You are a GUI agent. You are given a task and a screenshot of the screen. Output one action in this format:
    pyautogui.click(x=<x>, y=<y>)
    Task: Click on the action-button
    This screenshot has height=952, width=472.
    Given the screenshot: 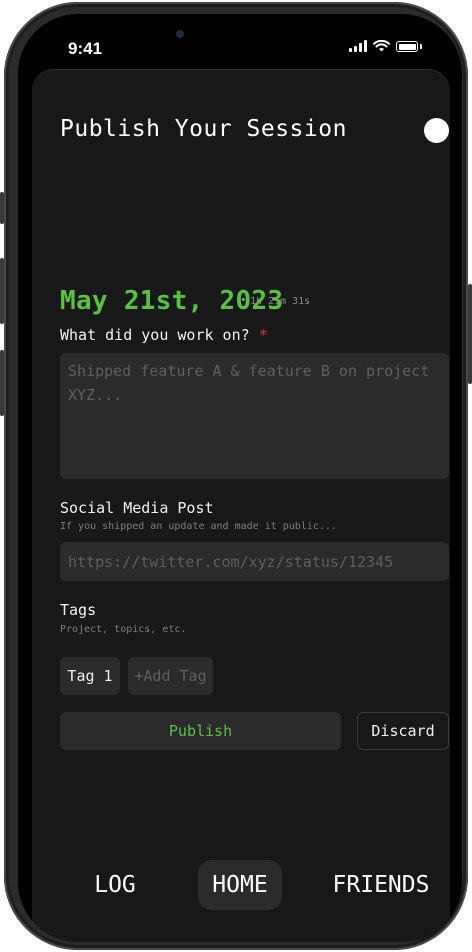 What is the action you would take?
    pyautogui.click(x=2, y=208)
    